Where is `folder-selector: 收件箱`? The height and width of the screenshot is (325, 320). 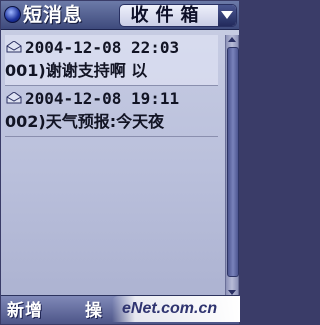
folder-selector: 收件箱 is located at coordinates (178, 15).